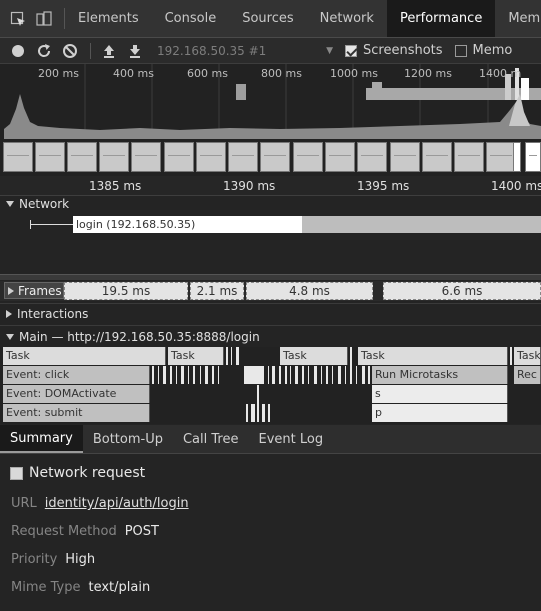 This screenshot has width=541, height=611. Describe the element at coordinates (500, 73) in the screenshot. I see `overview-tick: 1400 m` at that location.